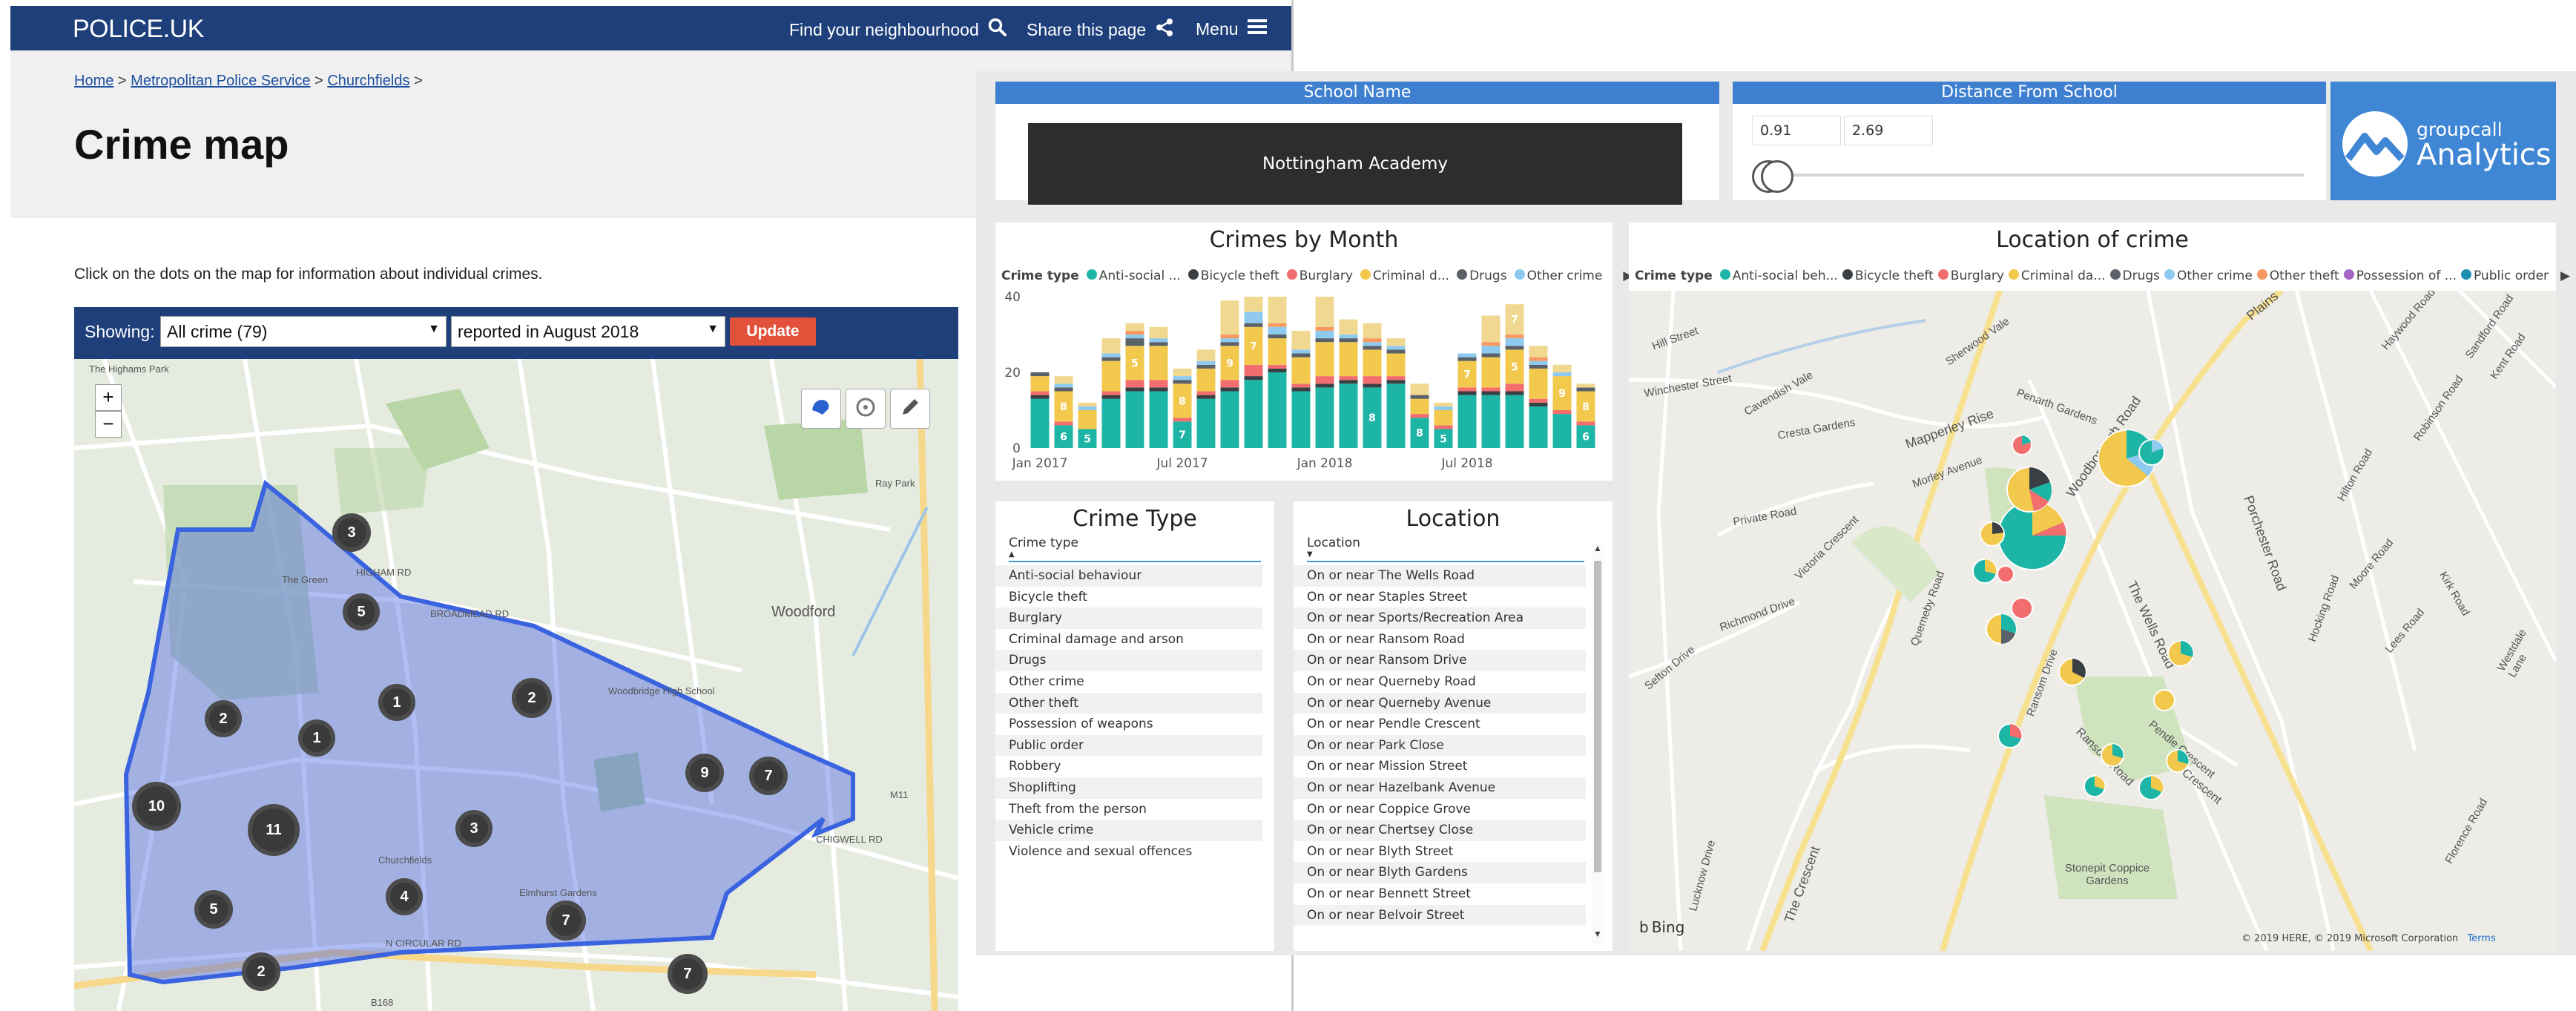  I want to click on draw-line-button, so click(910, 409).